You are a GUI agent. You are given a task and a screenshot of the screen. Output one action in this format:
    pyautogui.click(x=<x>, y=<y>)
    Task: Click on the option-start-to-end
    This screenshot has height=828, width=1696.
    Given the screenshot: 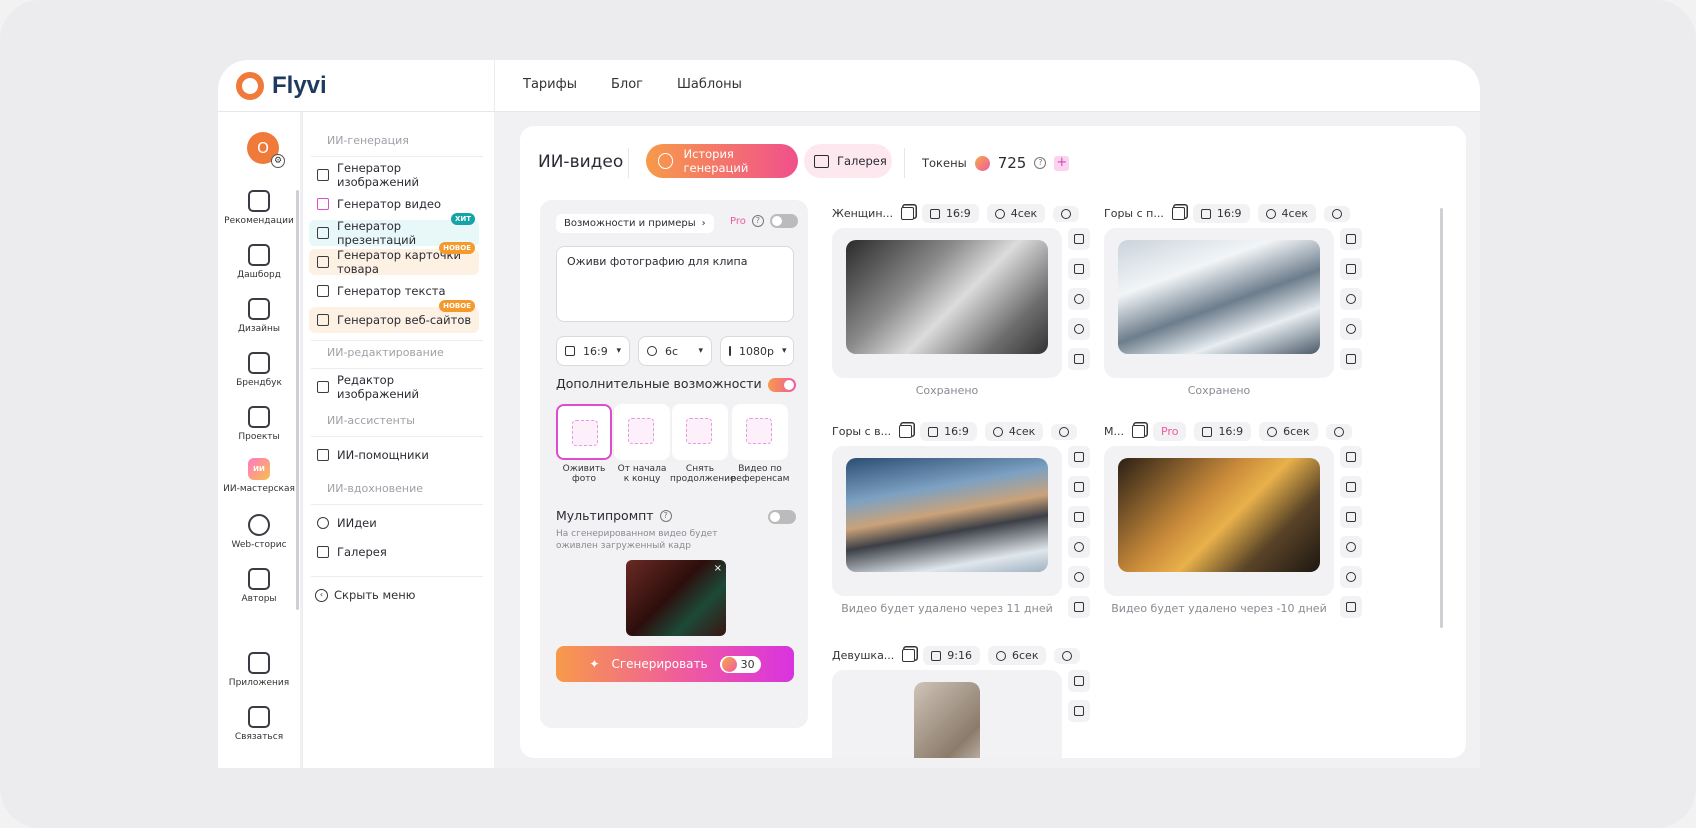 What is the action you would take?
    pyautogui.click(x=642, y=432)
    